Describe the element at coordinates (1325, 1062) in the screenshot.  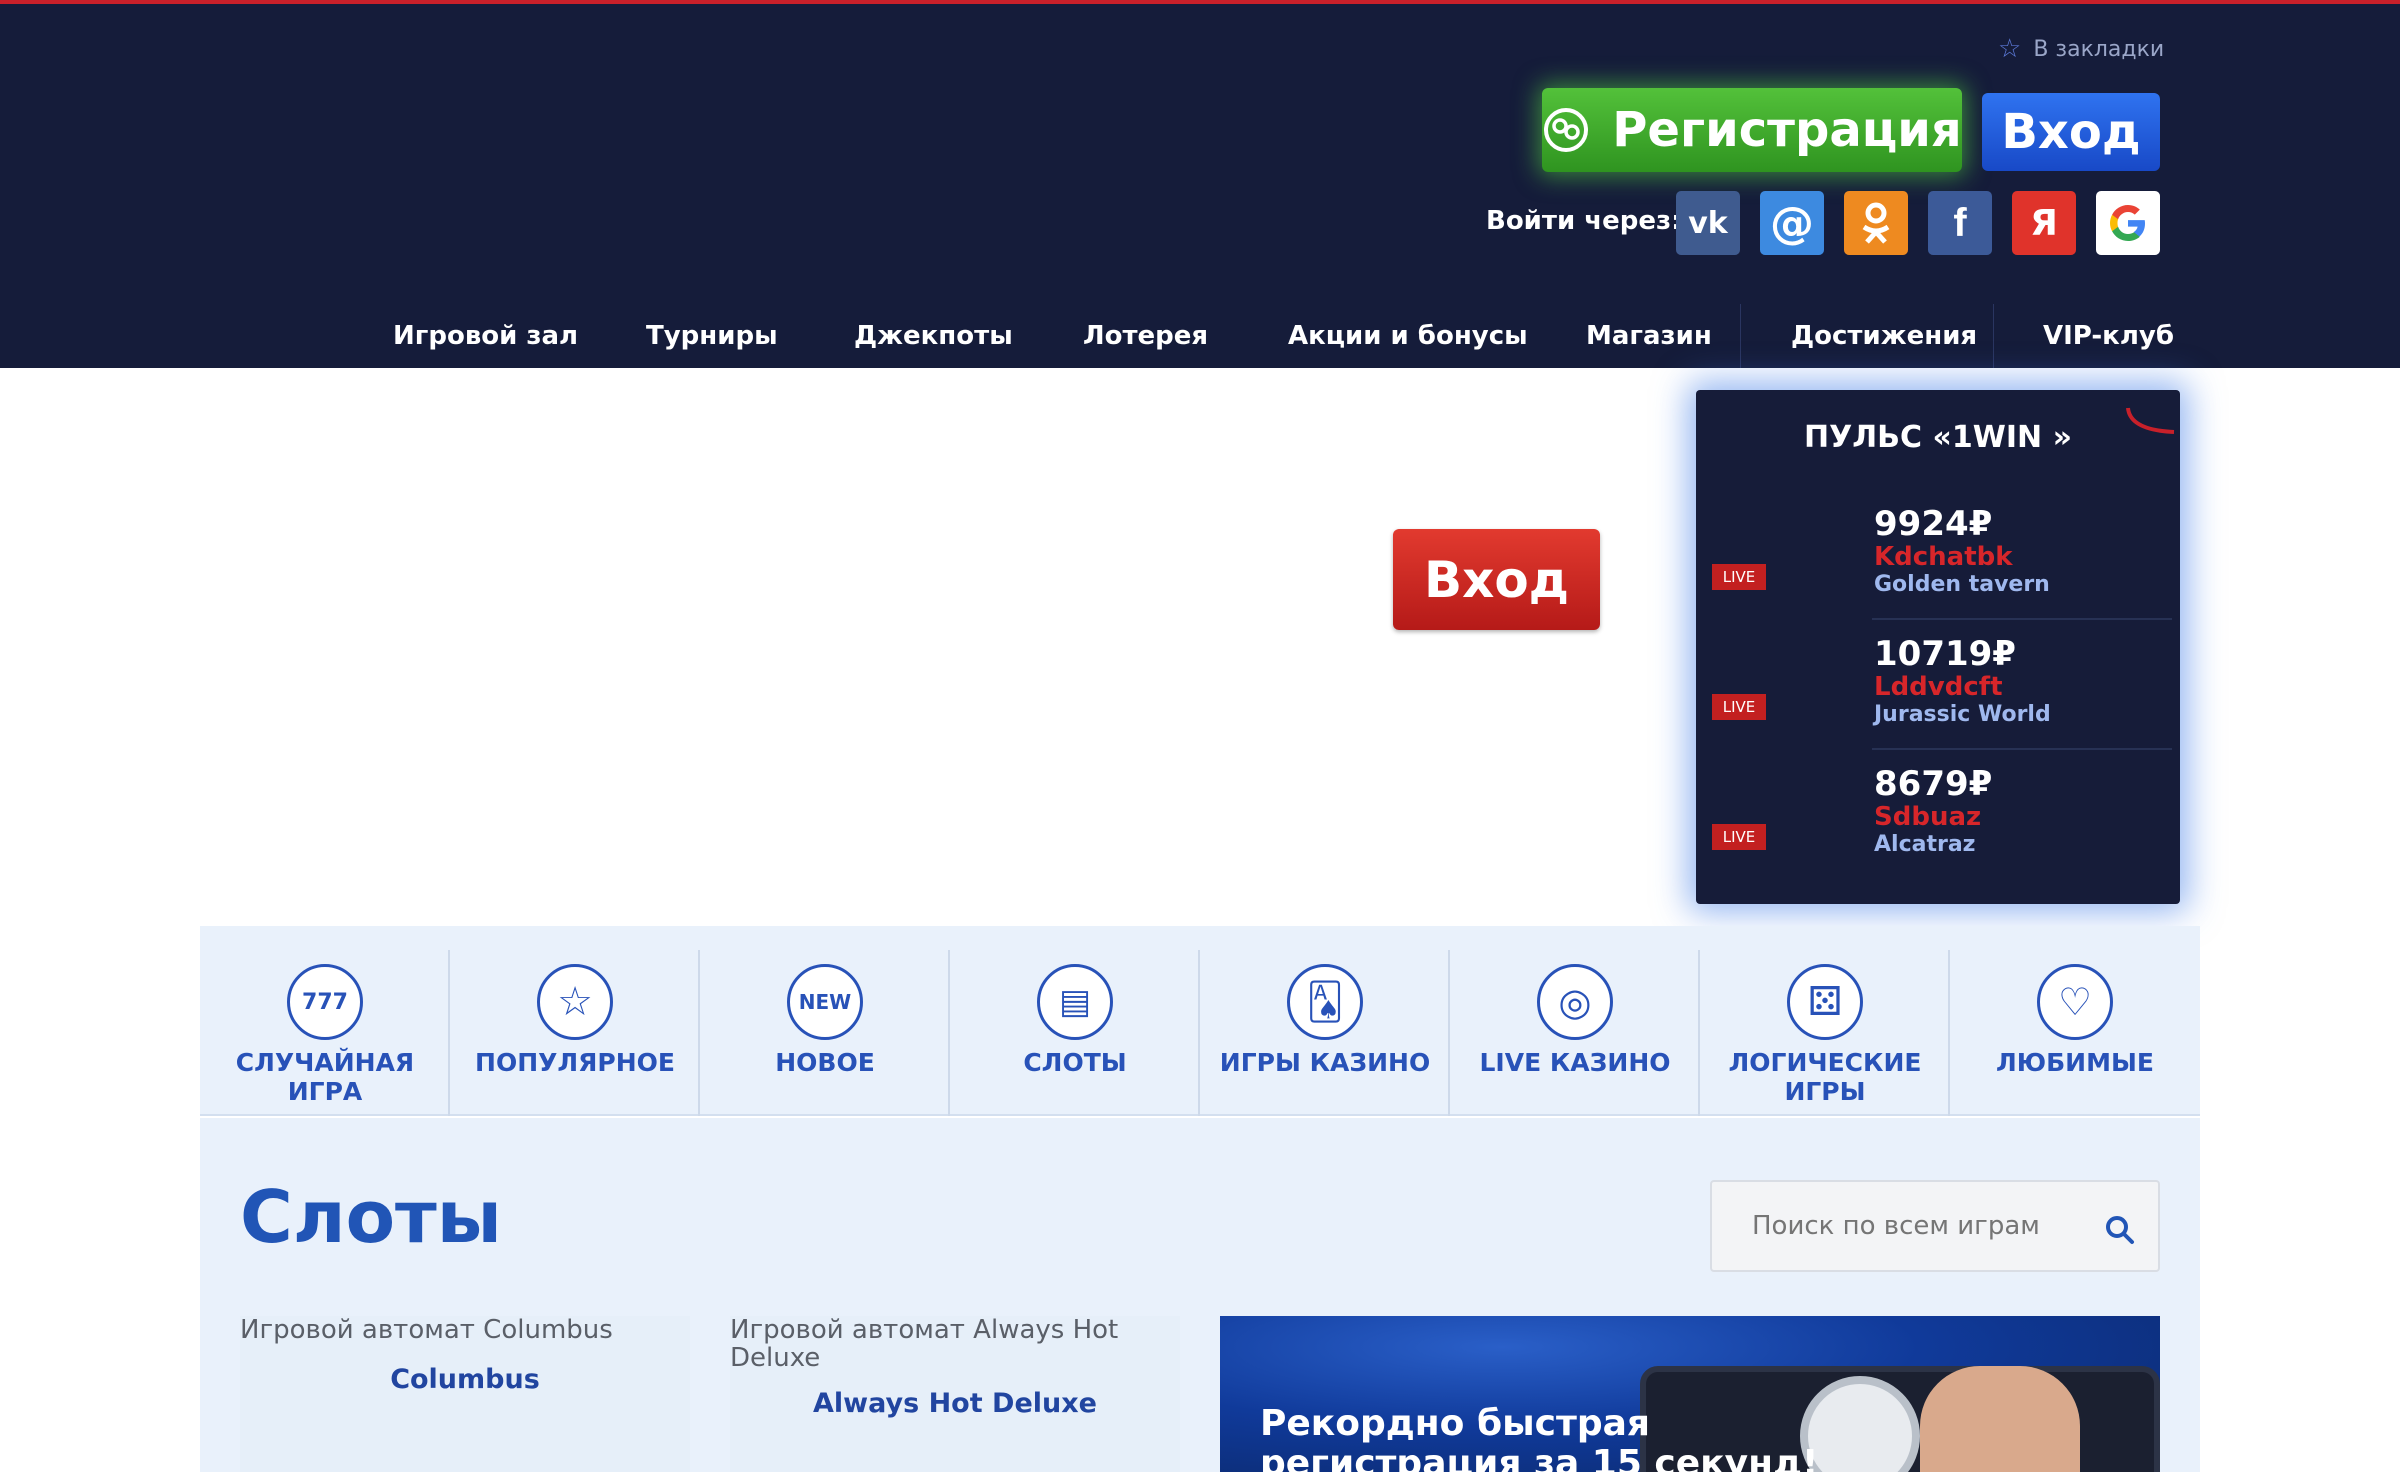
I see `category-label: ИГРЫ КАЗИНО` at that location.